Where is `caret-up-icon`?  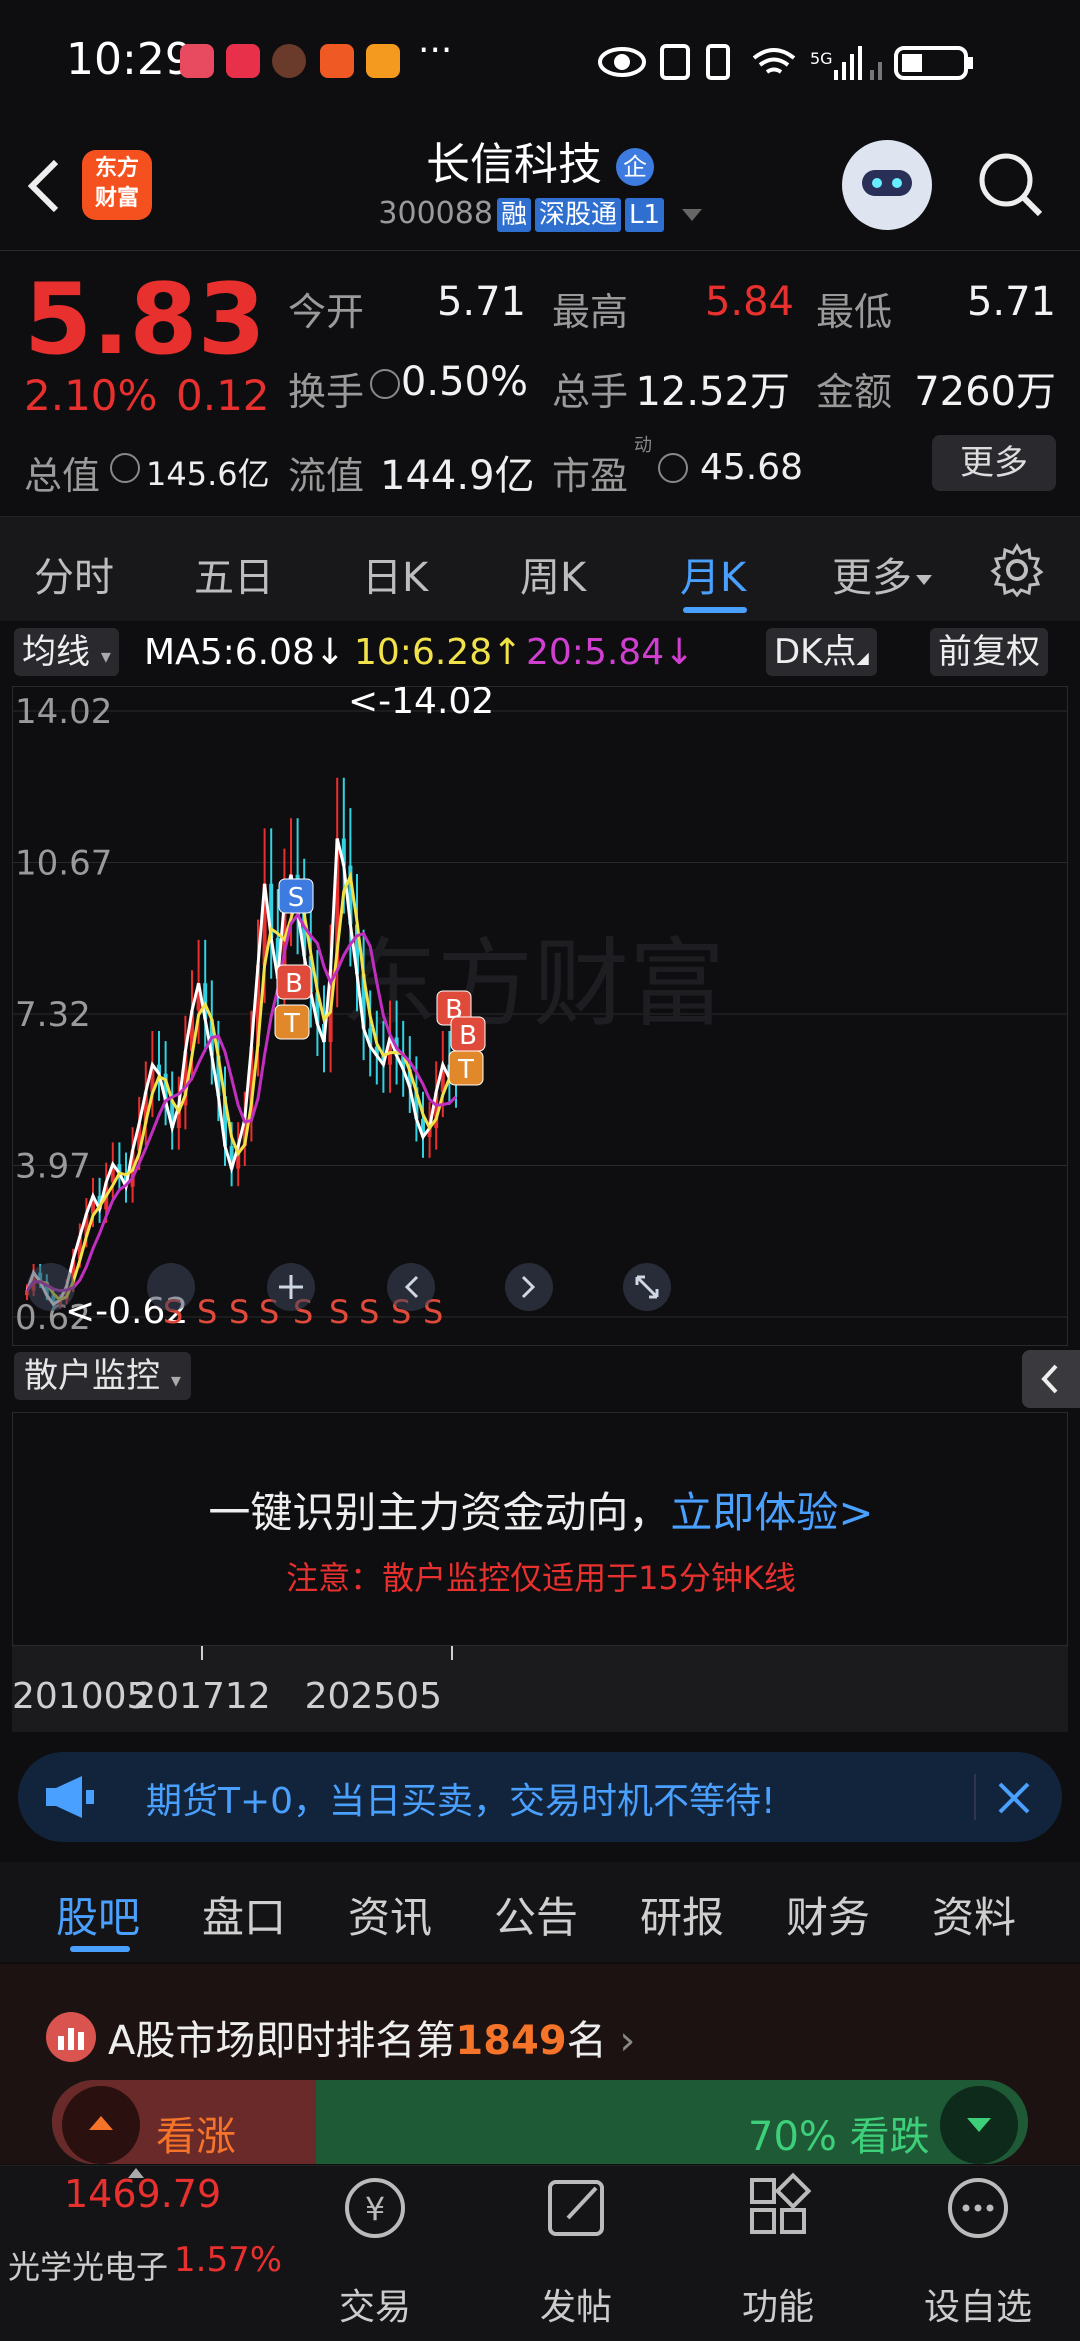
caret-up-icon is located at coordinates (136, 2173).